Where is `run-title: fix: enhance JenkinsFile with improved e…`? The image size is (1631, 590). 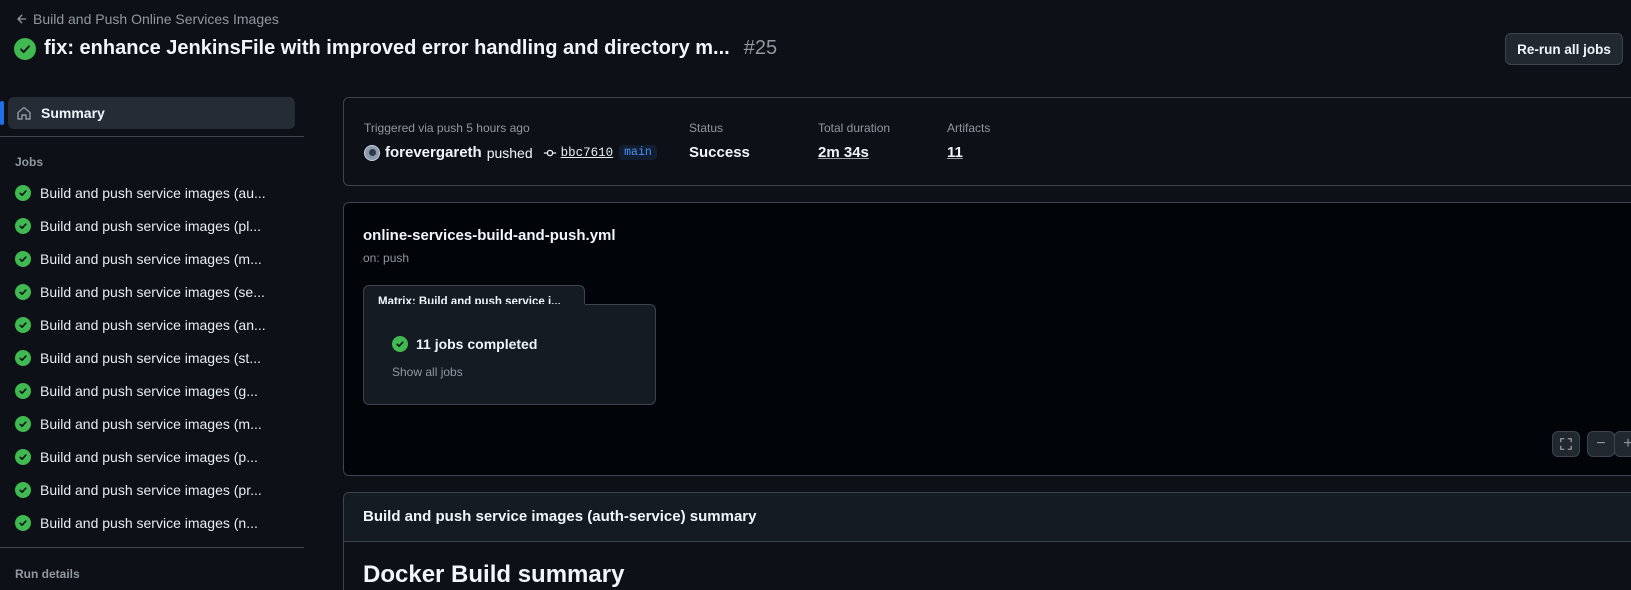
run-title: fix: enhance JenkinsFile with improved e… is located at coordinates (395, 48).